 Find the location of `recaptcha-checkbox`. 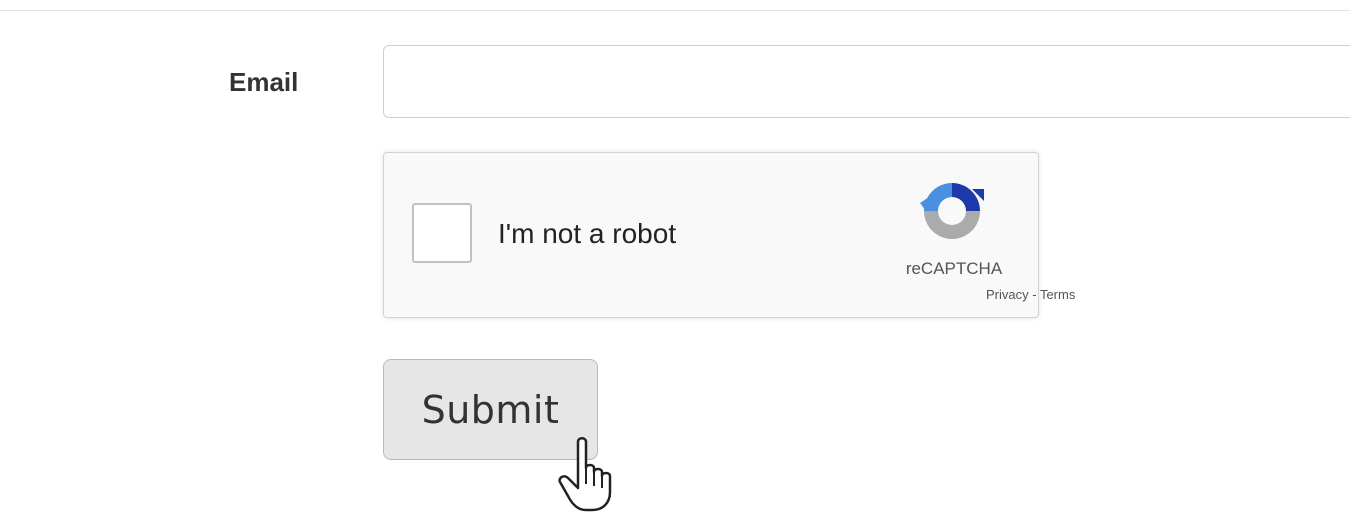

recaptcha-checkbox is located at coordinates (442, 233).